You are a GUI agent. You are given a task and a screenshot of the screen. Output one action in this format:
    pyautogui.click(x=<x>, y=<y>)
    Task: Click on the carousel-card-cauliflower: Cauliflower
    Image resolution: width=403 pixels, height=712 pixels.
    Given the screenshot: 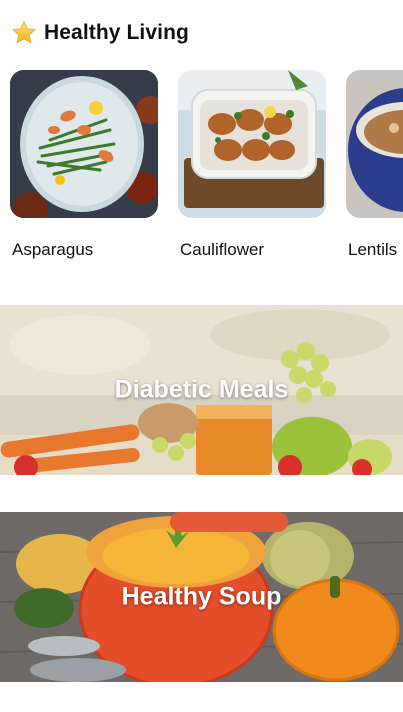 What is the action you would take?
    pyautogui.click(x=253, y=164)
    